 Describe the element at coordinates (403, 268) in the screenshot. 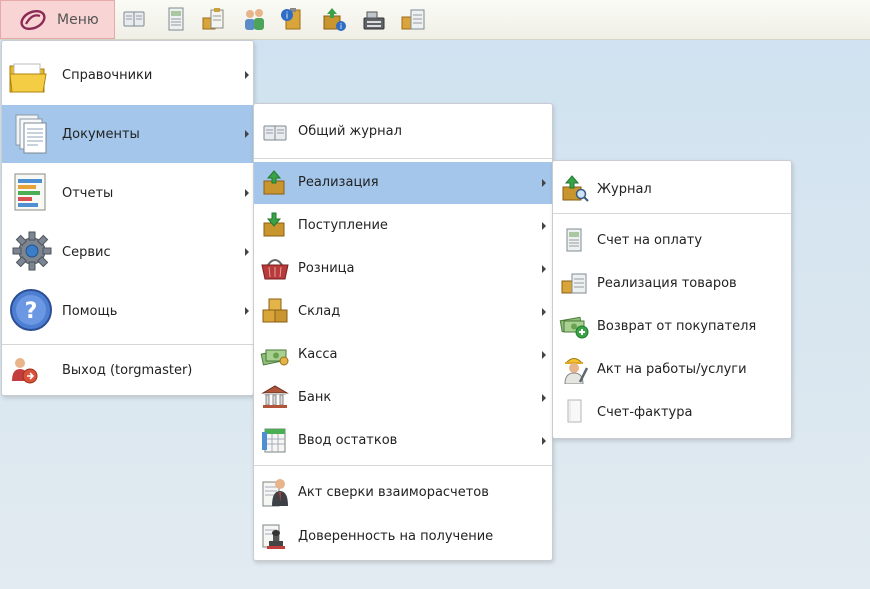

I see `menu-item-retail: Розница` at that location.